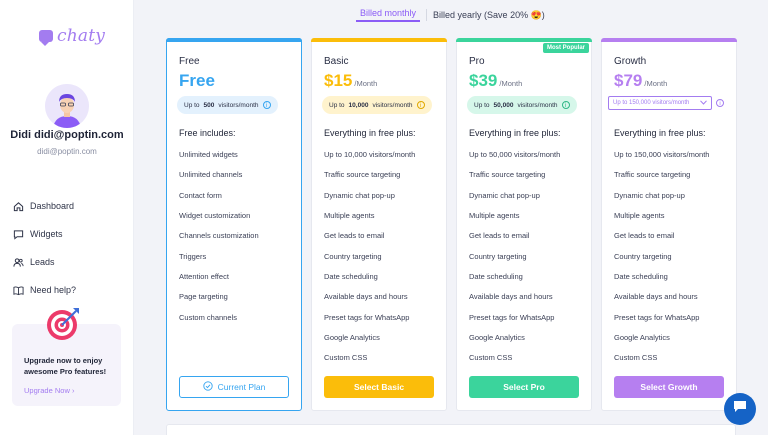  Describe the element at coordinates (642, 338) in the screenshot. I see `feature-item: Google Analytics` at that location.